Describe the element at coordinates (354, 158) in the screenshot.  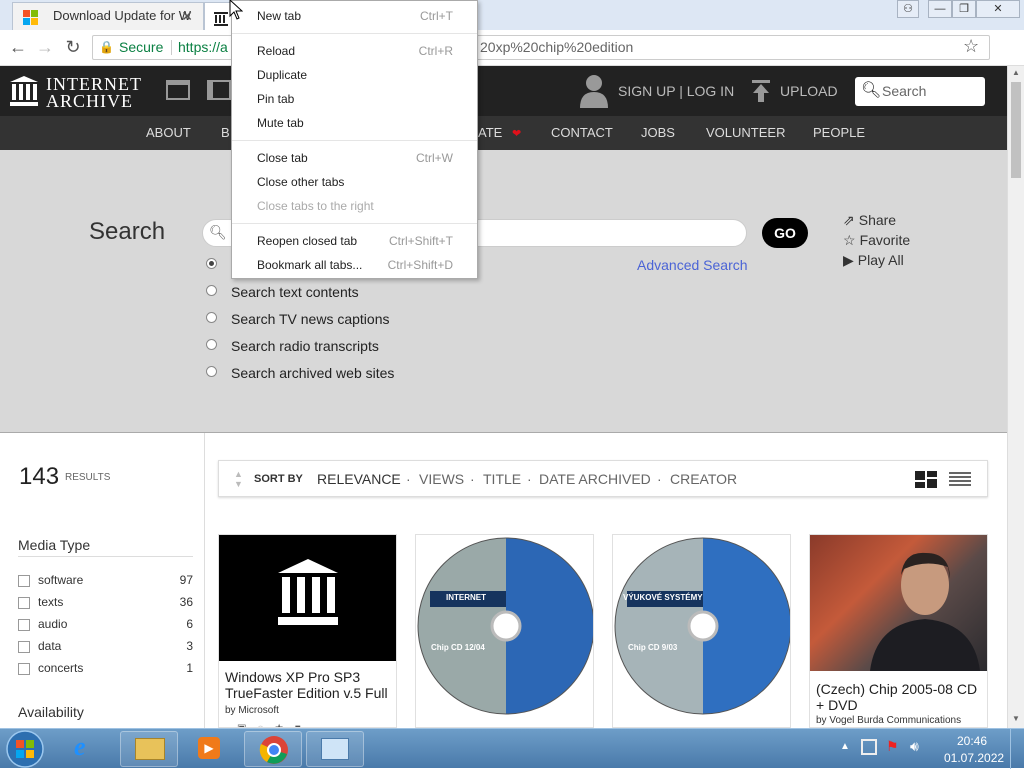
I see `menu-close-tab: Close tab Ctrl+W` at that location.